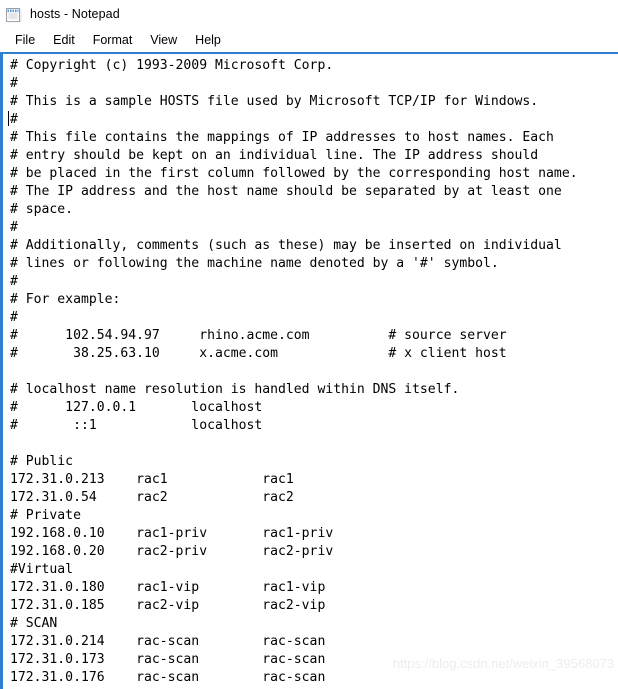 The image size is (618, 689). I want to click on menu-item-format: Format, so click(113, 40).